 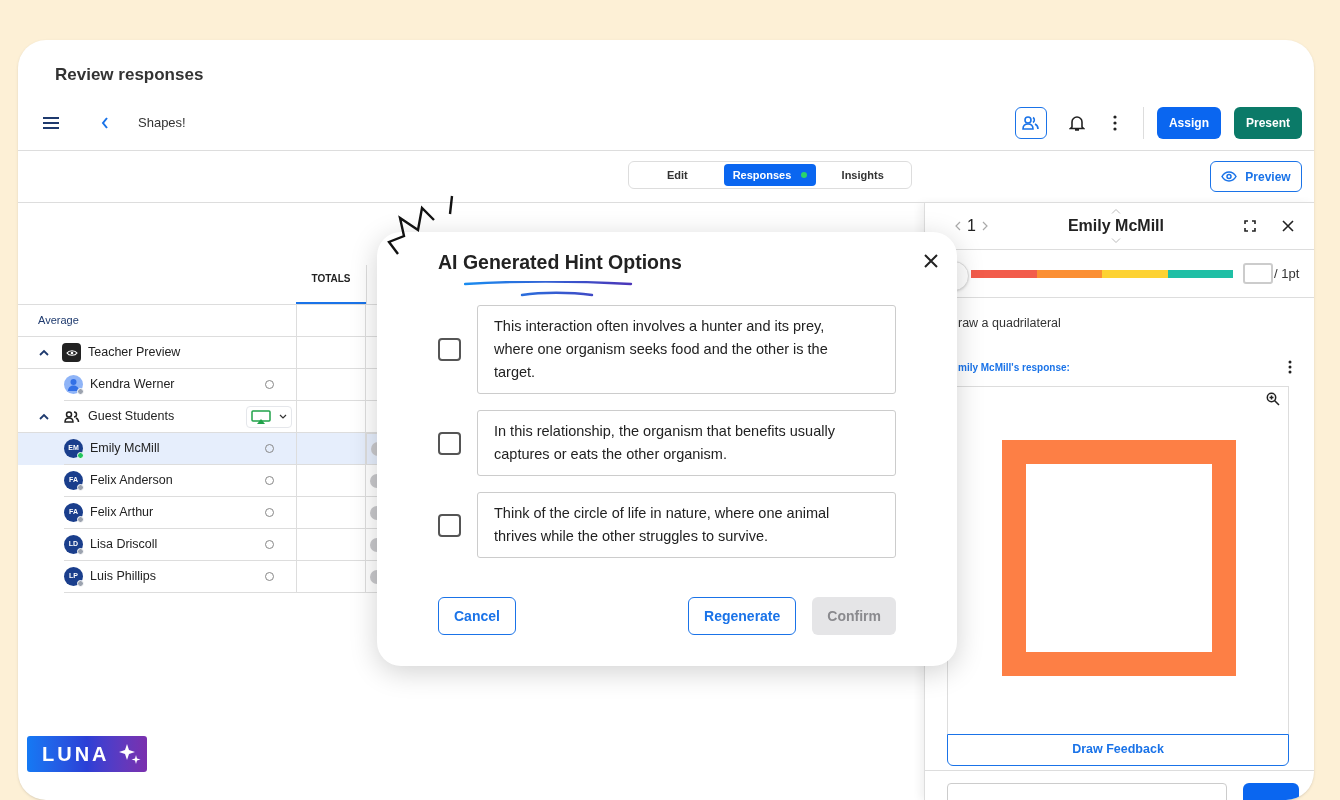 I want to click on back-chevron-icon, so click(x=105, y=123).